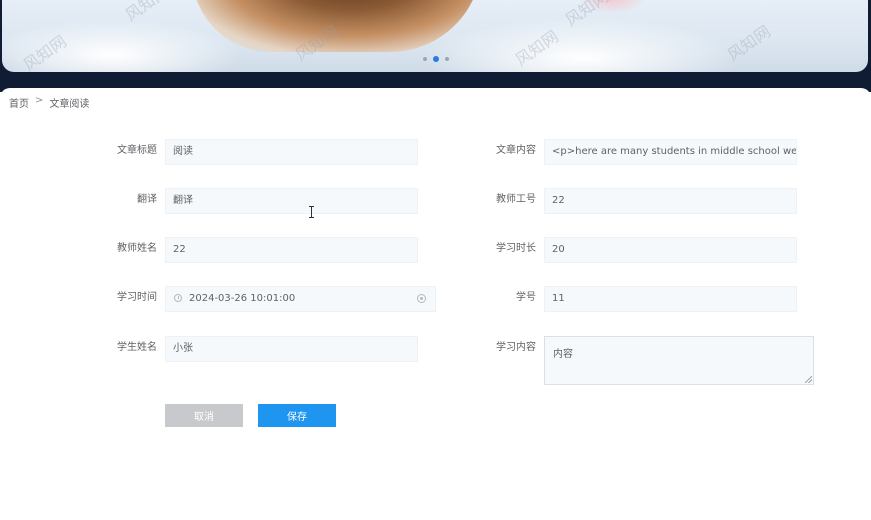 Image resolution: width=871 pixels, height=520 pixels. What do you see at coordinates (679, 360) in the screenshot?
I see `study-content-textarea: 内容` at bounding box center [679, 360].